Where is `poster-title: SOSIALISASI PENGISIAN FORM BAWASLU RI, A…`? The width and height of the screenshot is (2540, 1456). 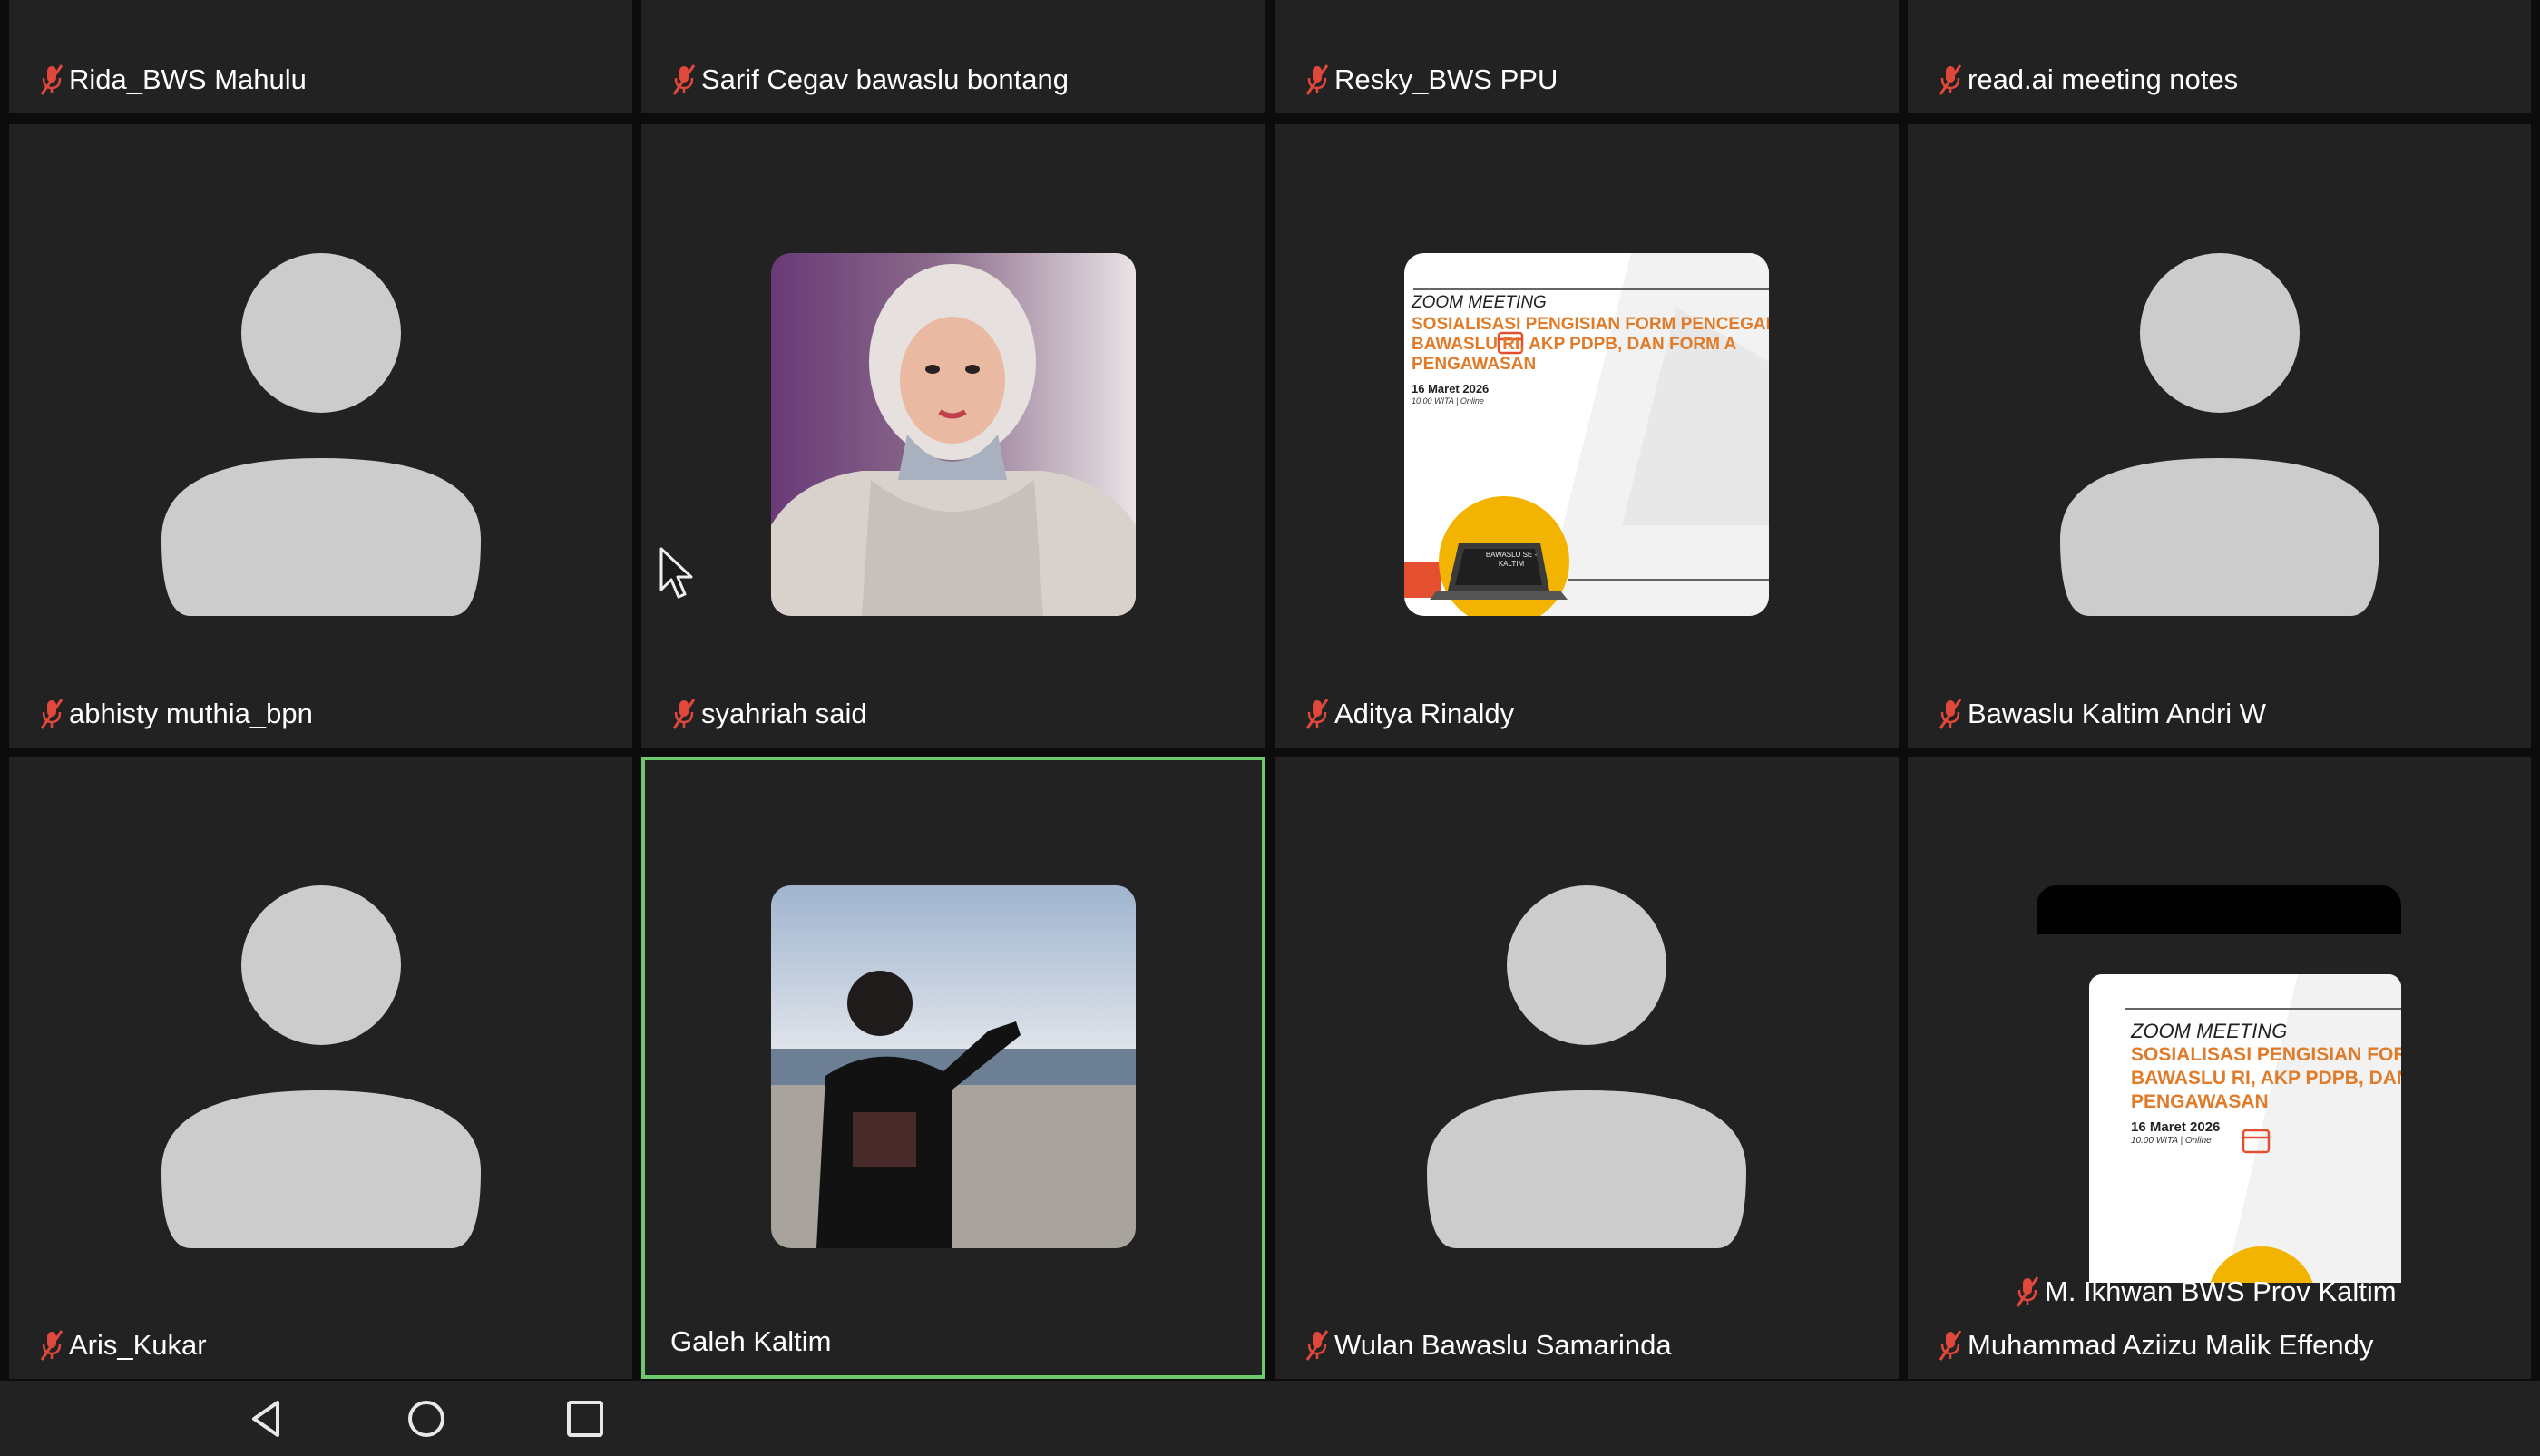 poster-title: SOSIALISASI PENGISIAN FORM BAWASLU RI, A… is located at coordinates (2266, 1079).